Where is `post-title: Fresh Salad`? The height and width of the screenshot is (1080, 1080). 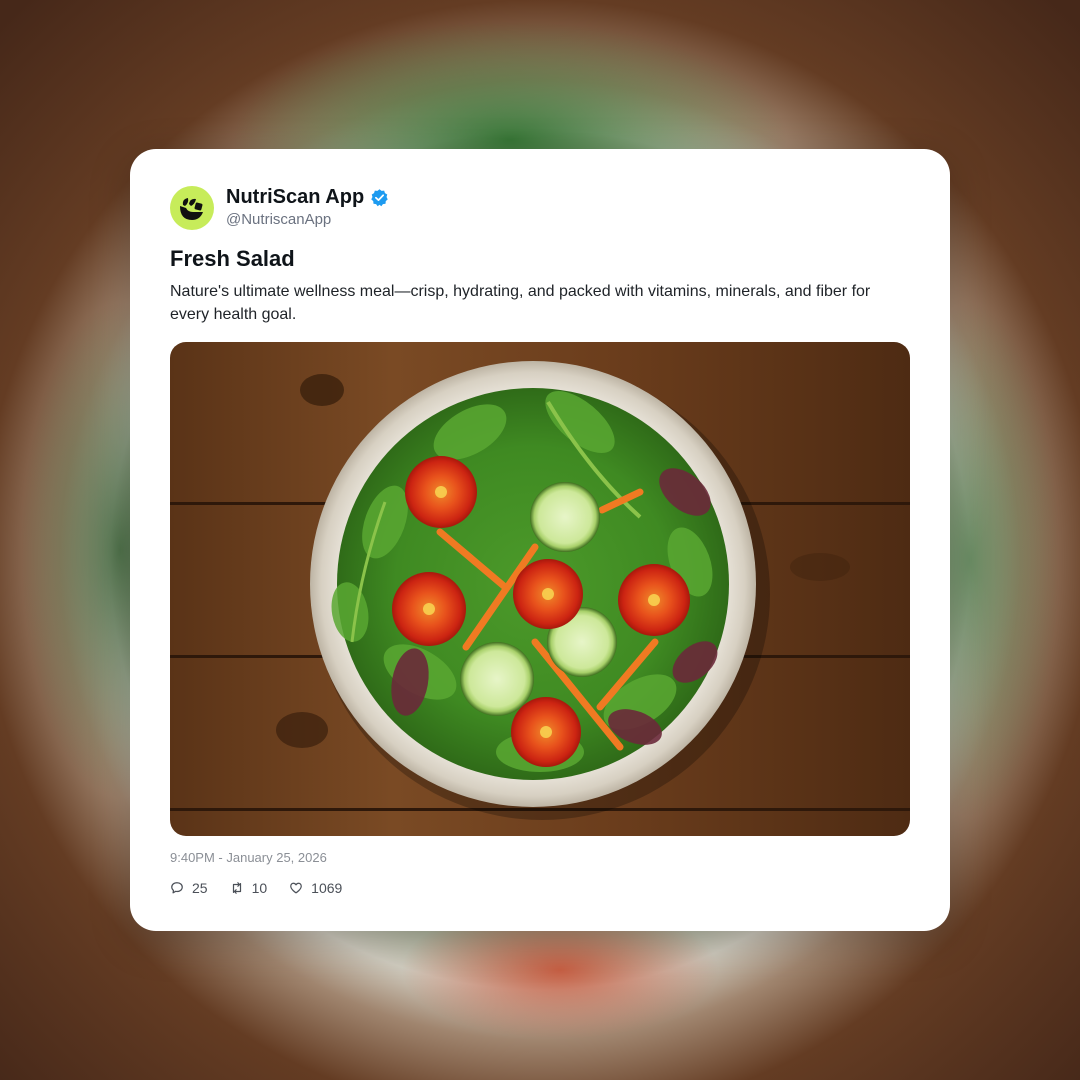
post-title: Fresh Salad is located at coordinates (232, 258).